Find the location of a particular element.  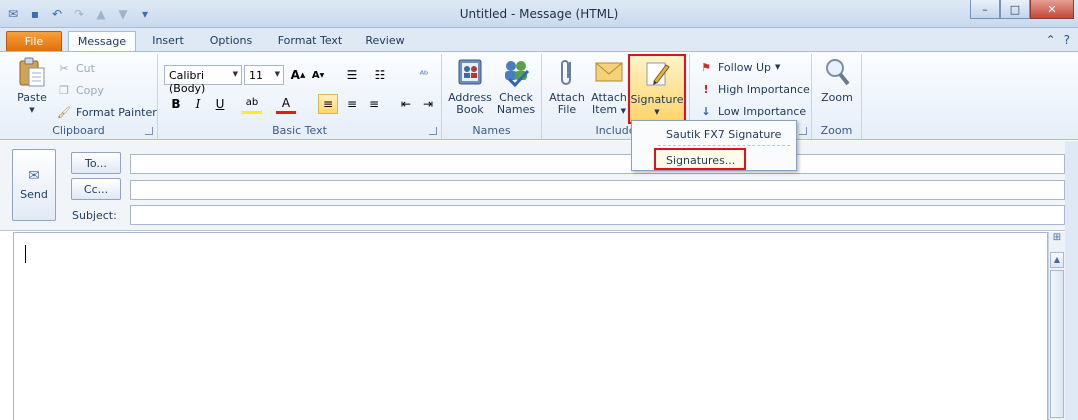

font-name-value: Calibri (Body) is located at coordinates (187, 82).